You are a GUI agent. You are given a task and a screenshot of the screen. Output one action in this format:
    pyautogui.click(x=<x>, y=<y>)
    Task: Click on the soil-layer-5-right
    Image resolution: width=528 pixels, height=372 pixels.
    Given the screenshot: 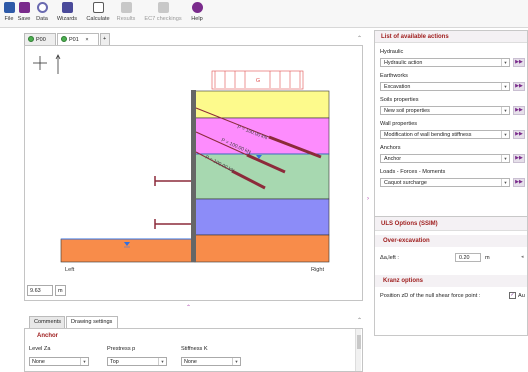 What is the action you would take?
    pyautogui.click(x=262, y=248)
    